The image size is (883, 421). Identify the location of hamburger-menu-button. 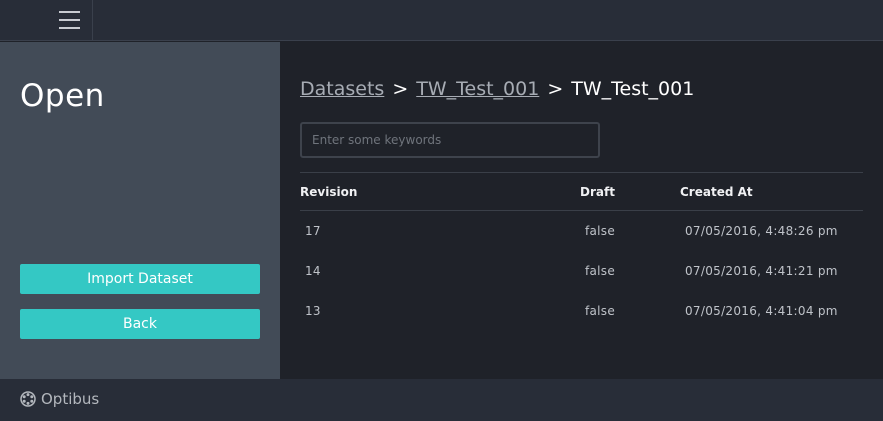
(70, 20).